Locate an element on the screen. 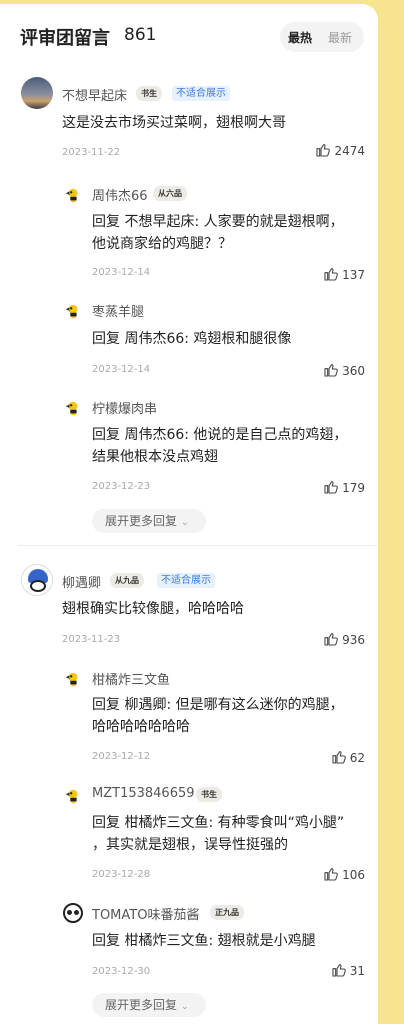 The height and width of the screenshot is (1024, 404). username: MZT153846659 is located at coordinates (143, 793).